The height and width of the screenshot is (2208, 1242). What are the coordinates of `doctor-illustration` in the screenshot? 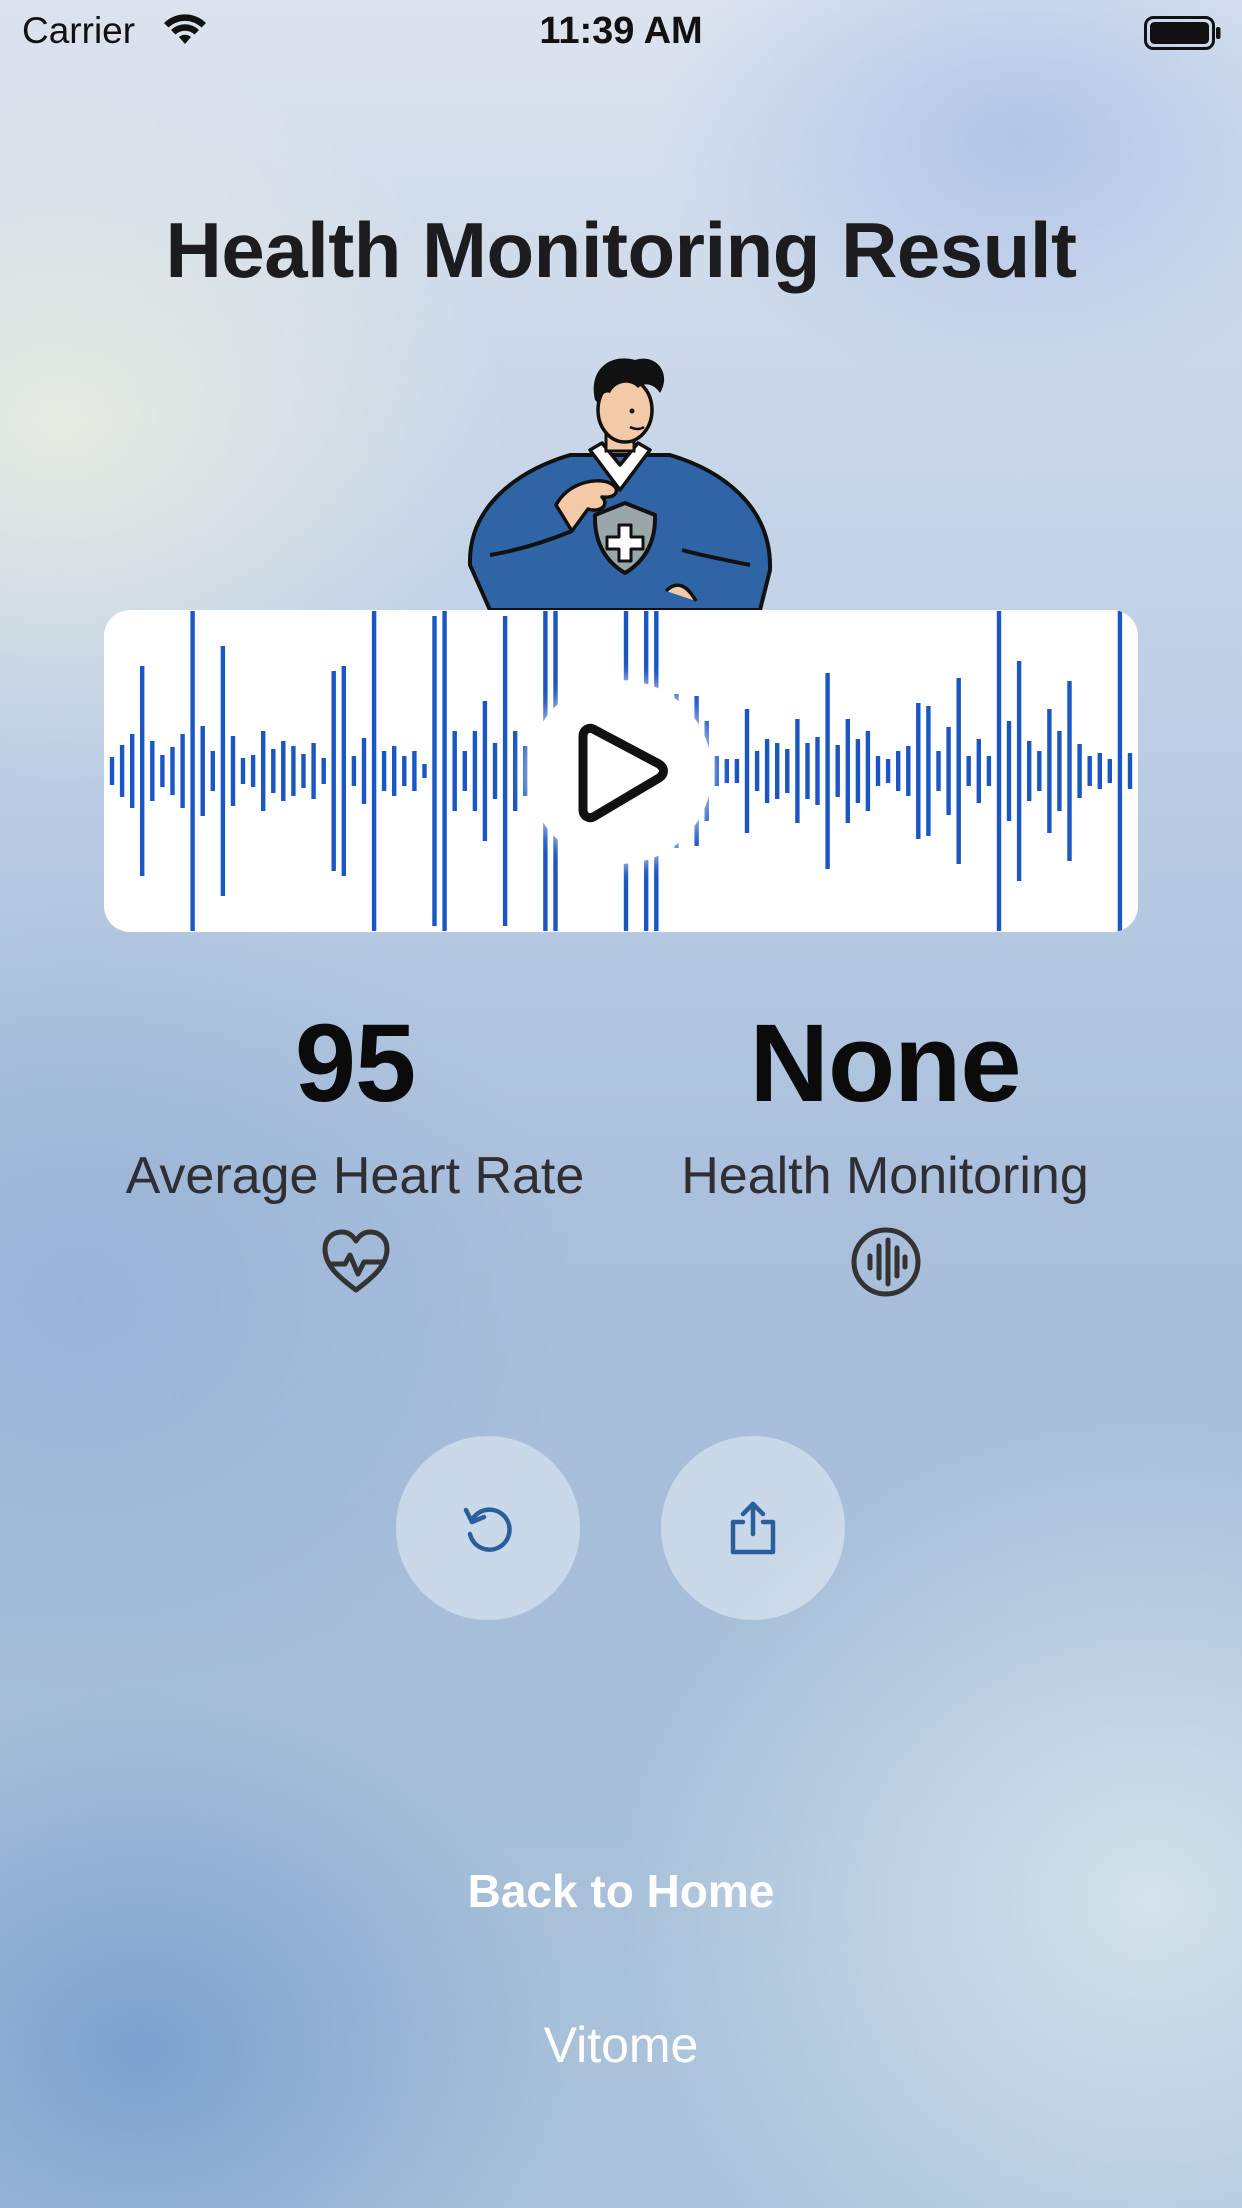 It's located at (620, 484).